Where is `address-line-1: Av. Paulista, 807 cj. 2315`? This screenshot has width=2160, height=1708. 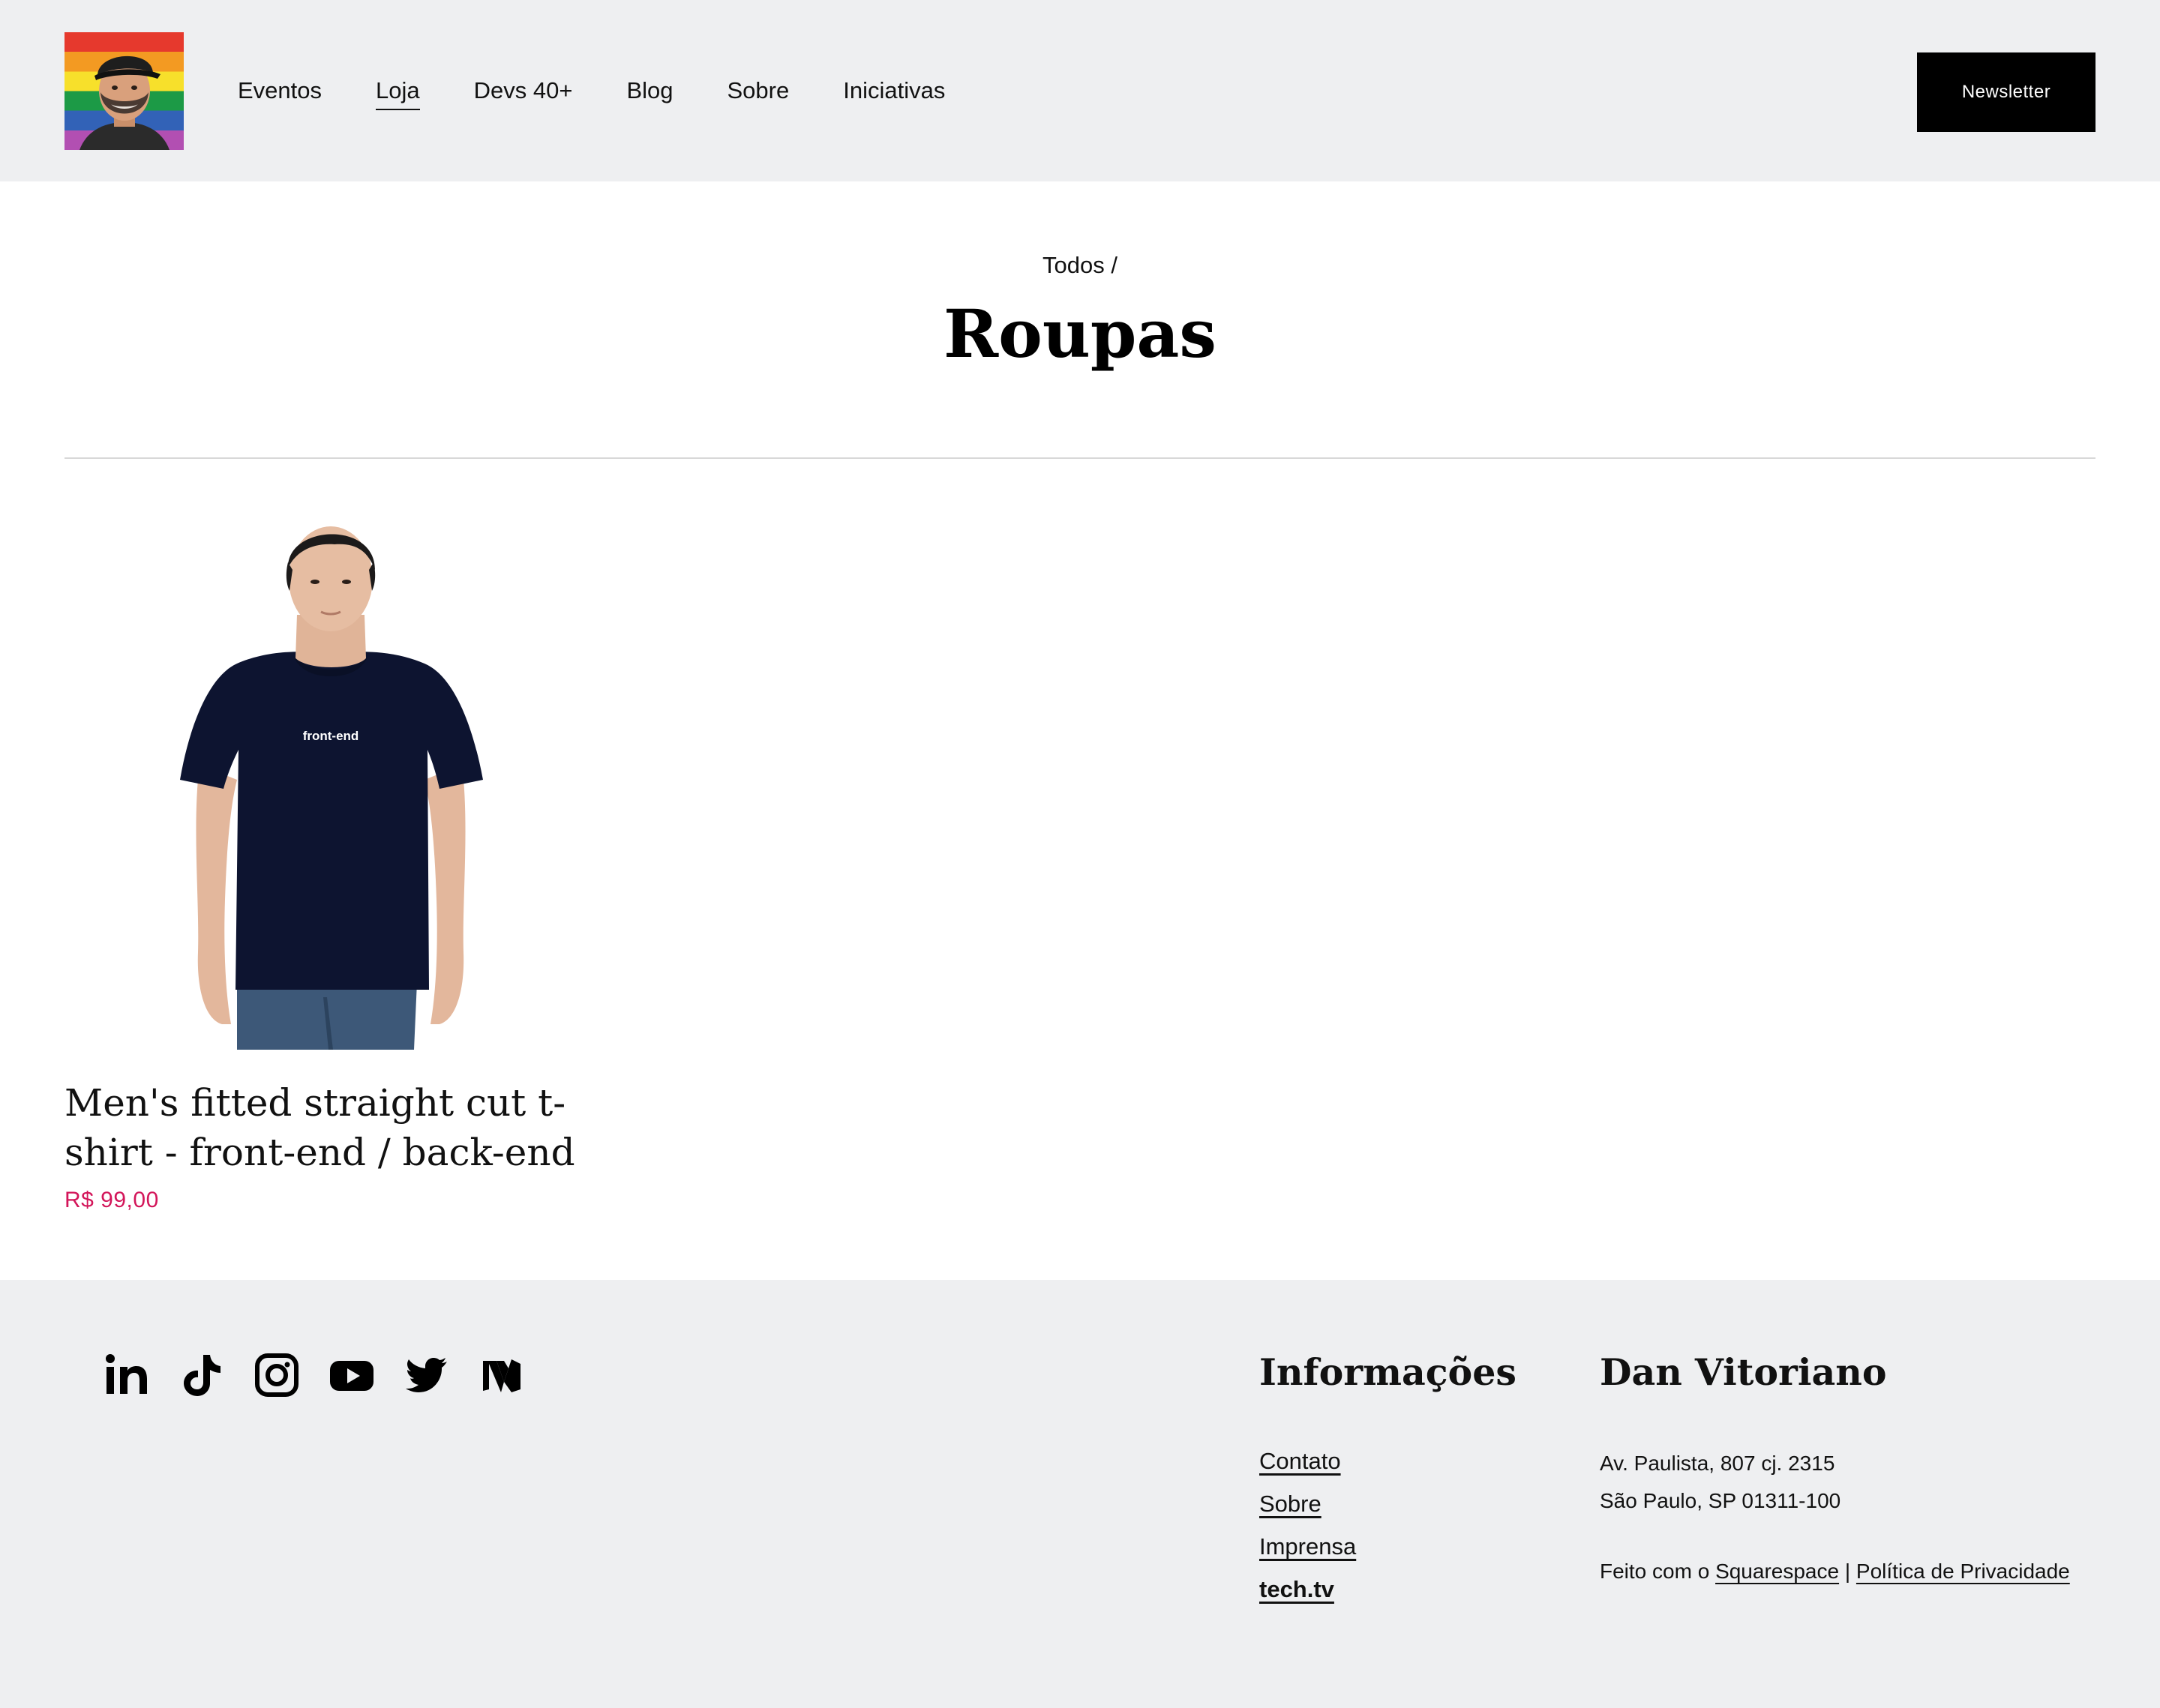 address-line-1: Av. Paulista, 807 cj. 2315 is located at coordinates (1717, 1464).